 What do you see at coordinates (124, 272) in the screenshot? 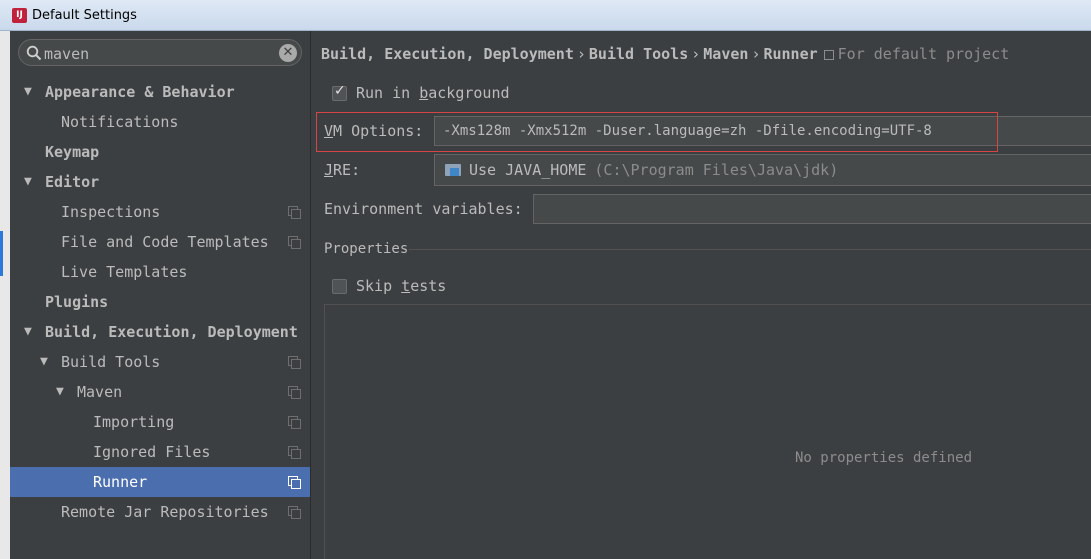
I see `tree-item-label: Live Templates` at bounding box center [124, 272].